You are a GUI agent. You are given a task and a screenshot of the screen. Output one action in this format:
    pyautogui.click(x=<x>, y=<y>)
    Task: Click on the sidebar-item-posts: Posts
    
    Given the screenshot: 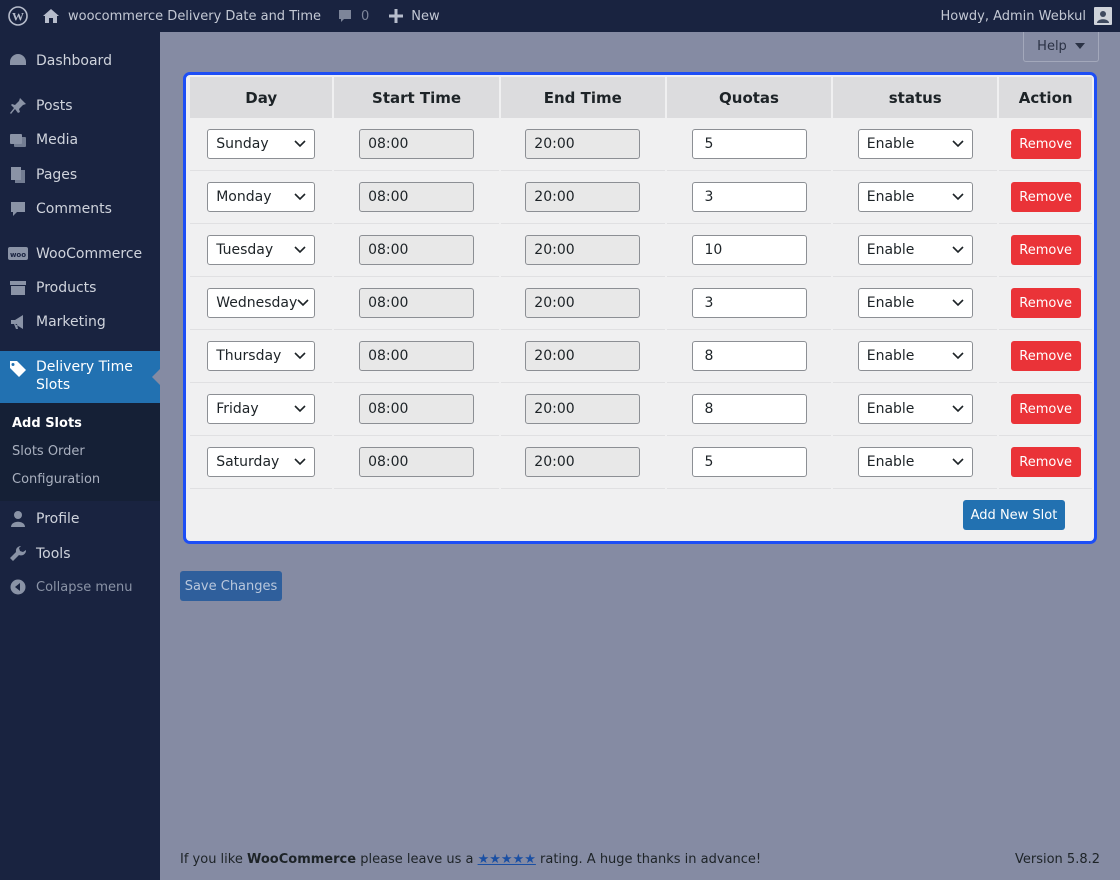 What is the action you would take?
    pyautogui.click(x=80, y=106)
    